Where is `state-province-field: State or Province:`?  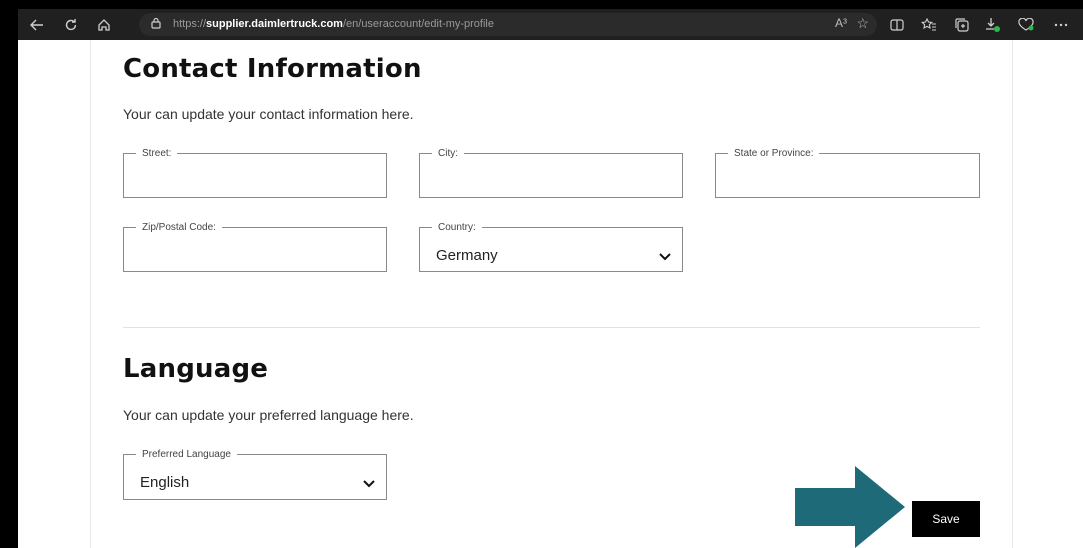
state-province-field: State or Province: is located at coordinates (847, 173).